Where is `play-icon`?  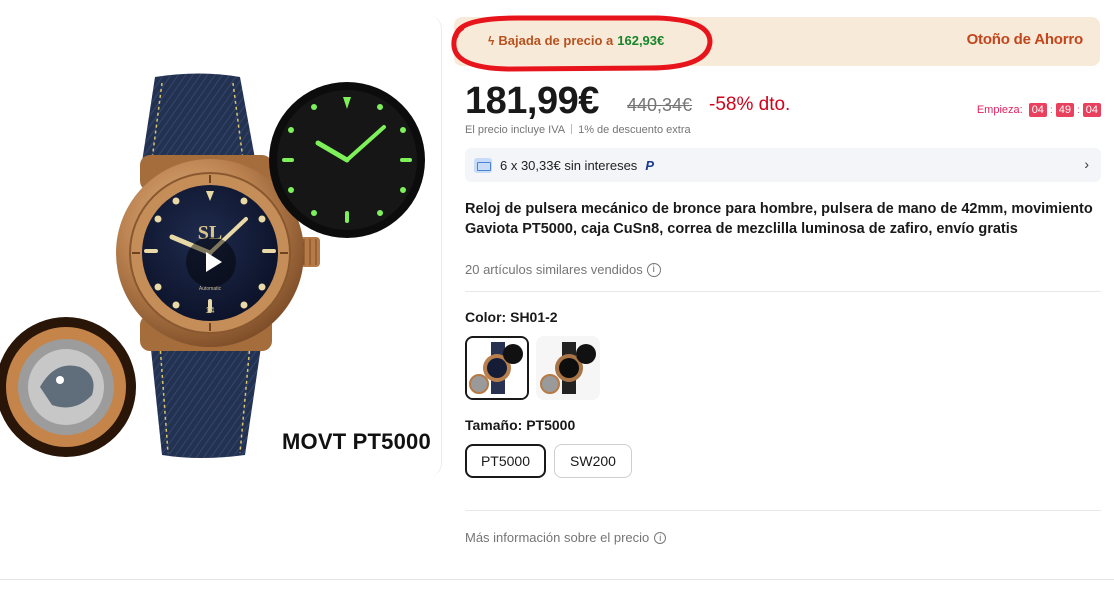
play-icon is located at coordinates (213, 262).